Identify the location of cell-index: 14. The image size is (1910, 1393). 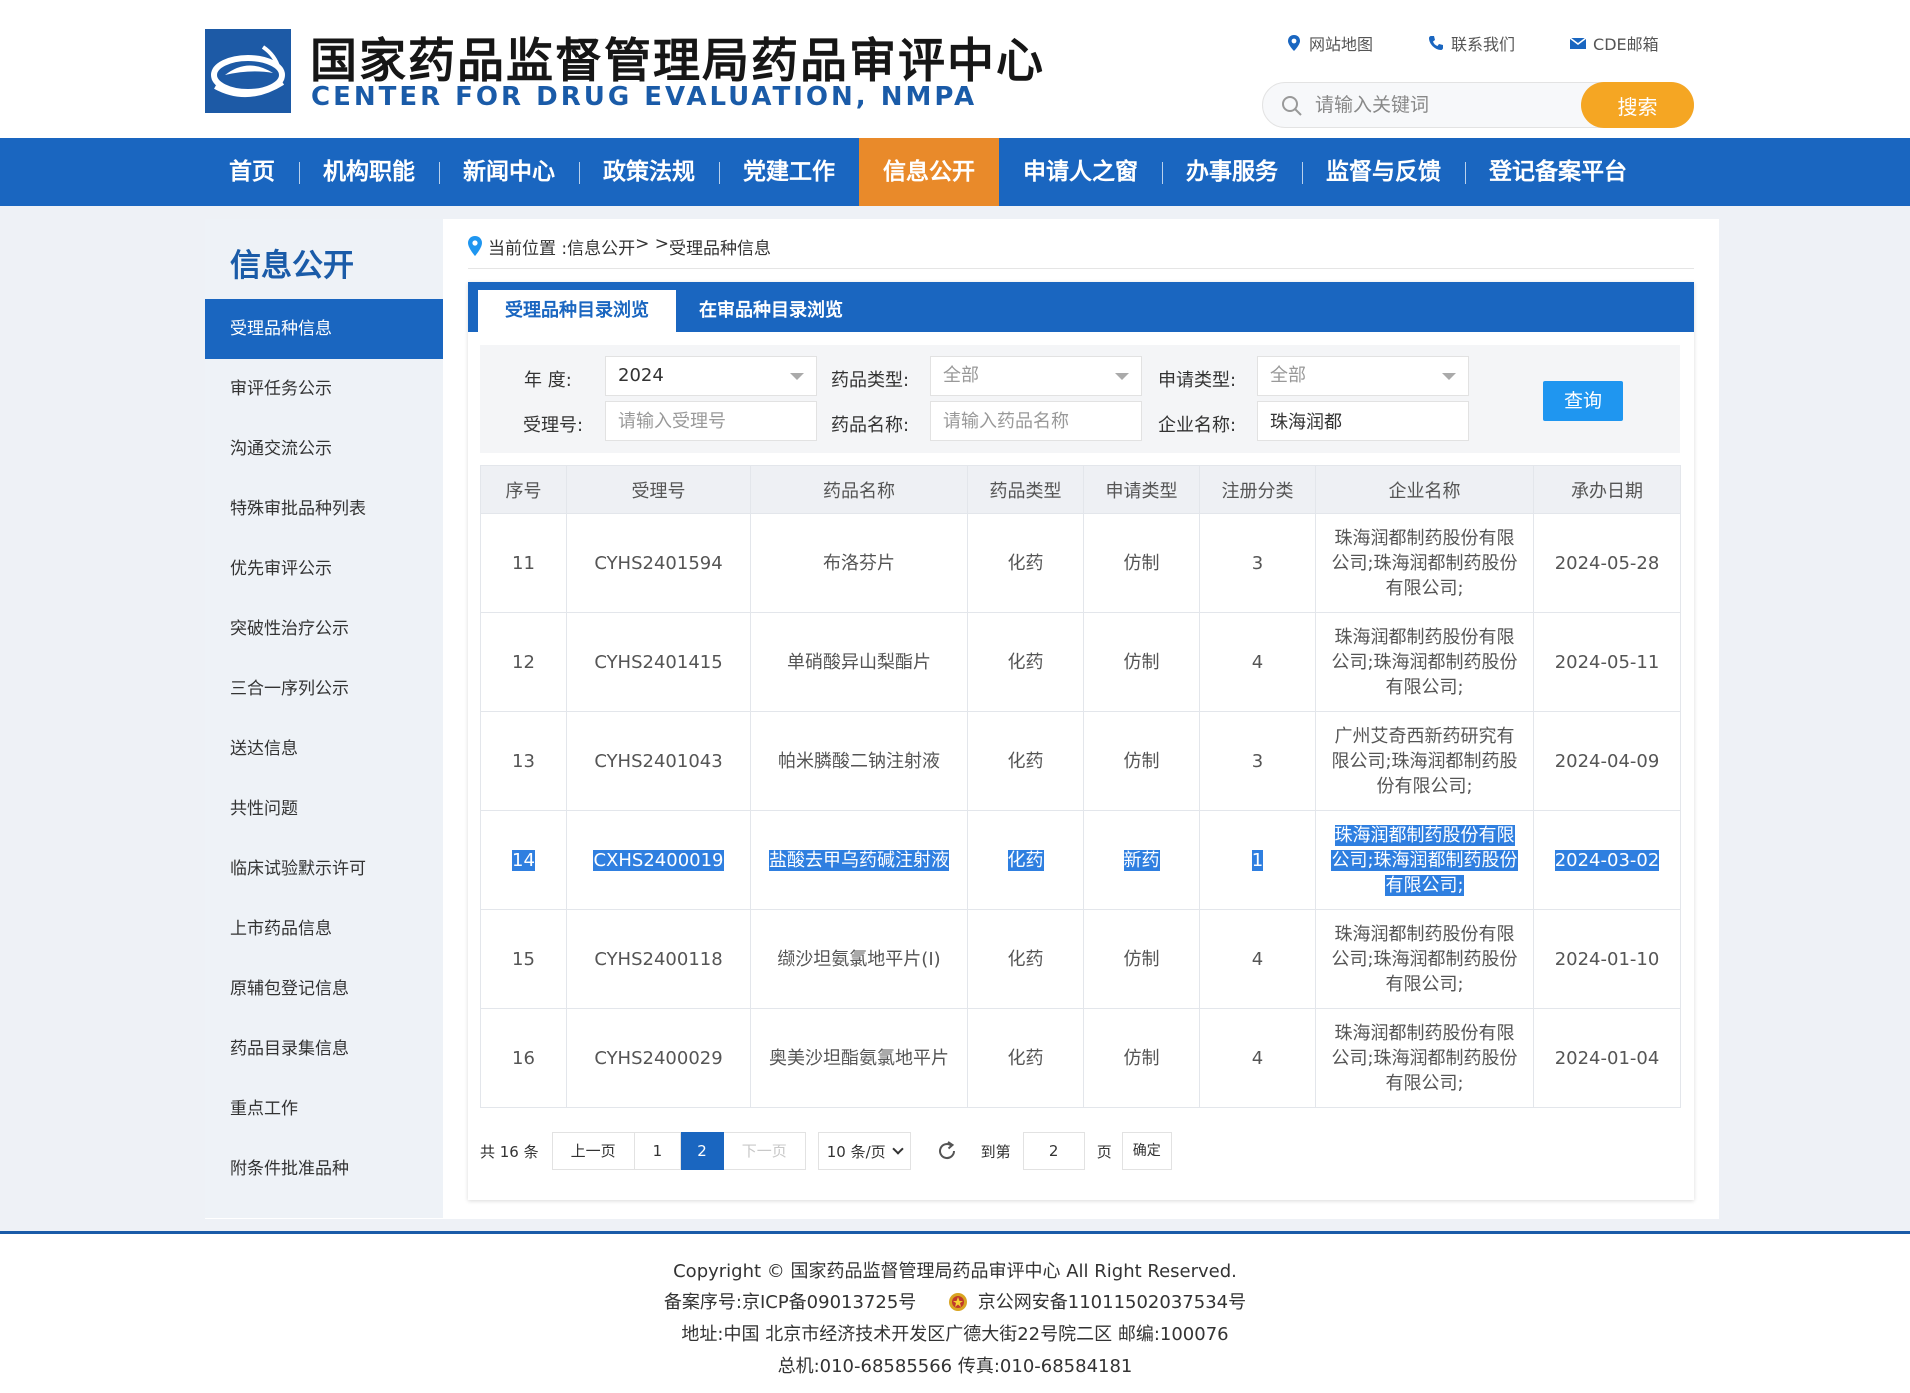
(523, 860).